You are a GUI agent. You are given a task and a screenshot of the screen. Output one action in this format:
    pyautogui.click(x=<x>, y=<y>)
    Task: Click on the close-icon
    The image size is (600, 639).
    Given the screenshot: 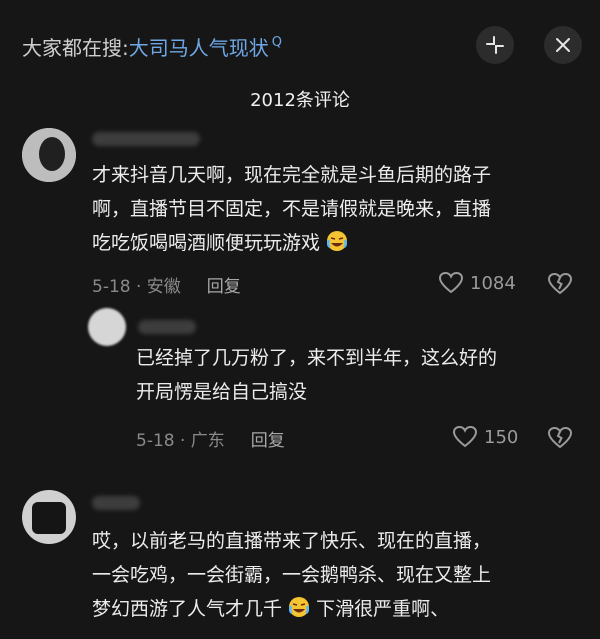 What is the action you would take?
    pyautogui.click(x=563, y=45)
    